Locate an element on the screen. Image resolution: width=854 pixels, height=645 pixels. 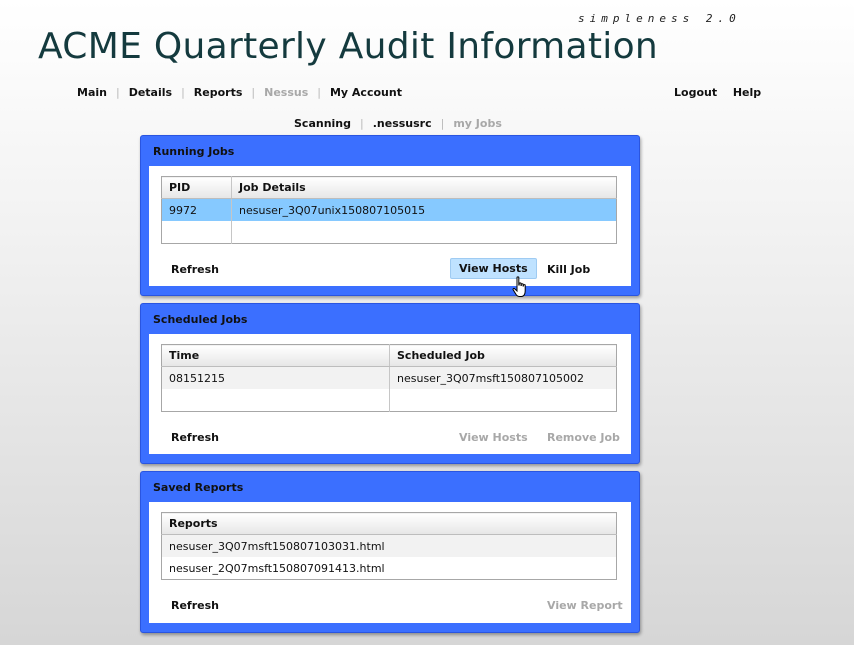
nav-details: Details is located at coordinates (150, 92).